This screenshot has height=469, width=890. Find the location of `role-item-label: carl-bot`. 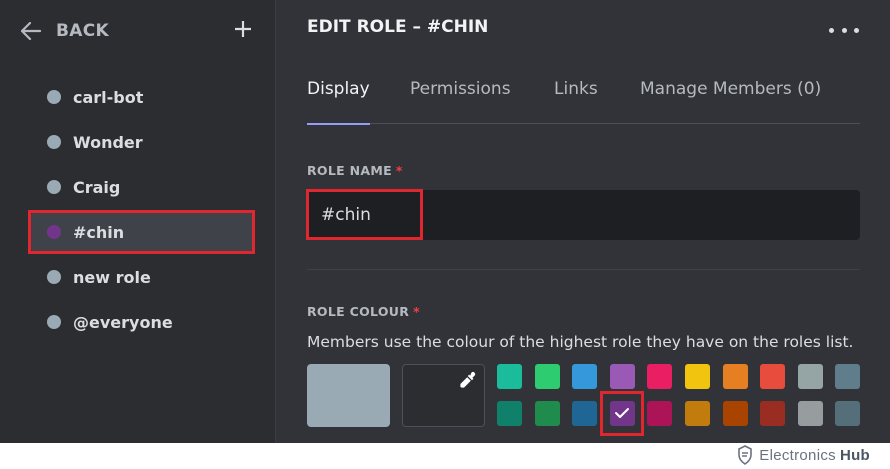

role-item-label: carl-bot is located at coordinates (108, 97).